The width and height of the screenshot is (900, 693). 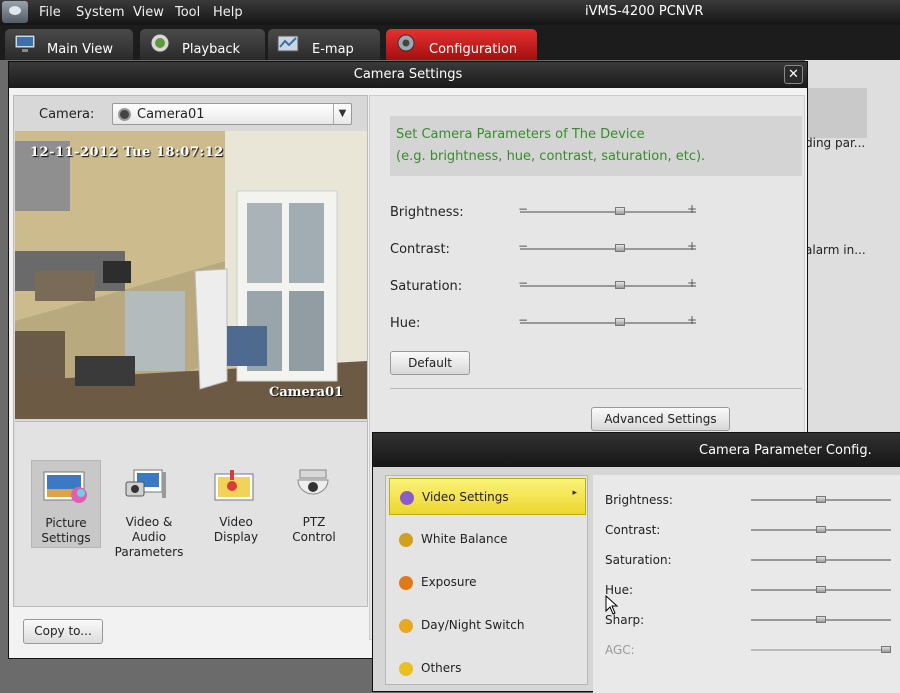 I want to click on menu-item-video-settings: Video Settings ▸, so click(x=487, y=496).